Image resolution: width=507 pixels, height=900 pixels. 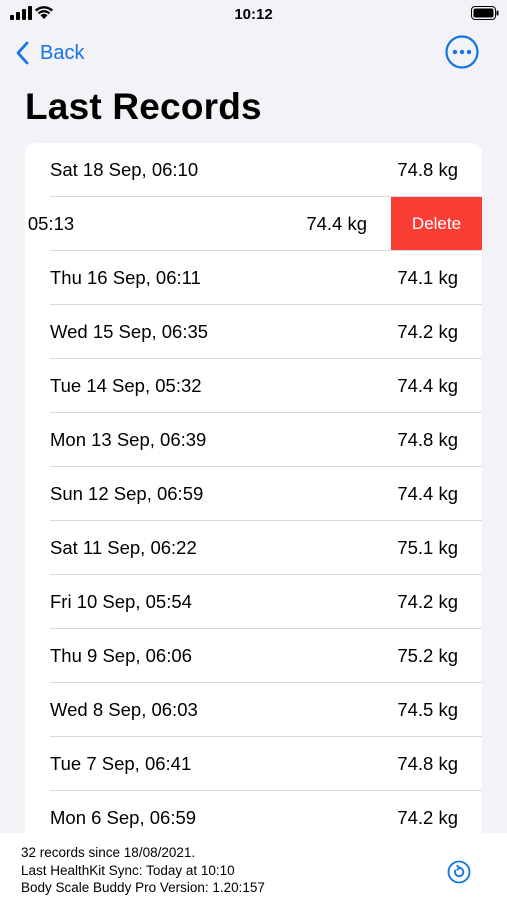 I want to click on record-date: Wed 15 Sep, 06:35, so click(x=129, y=331).